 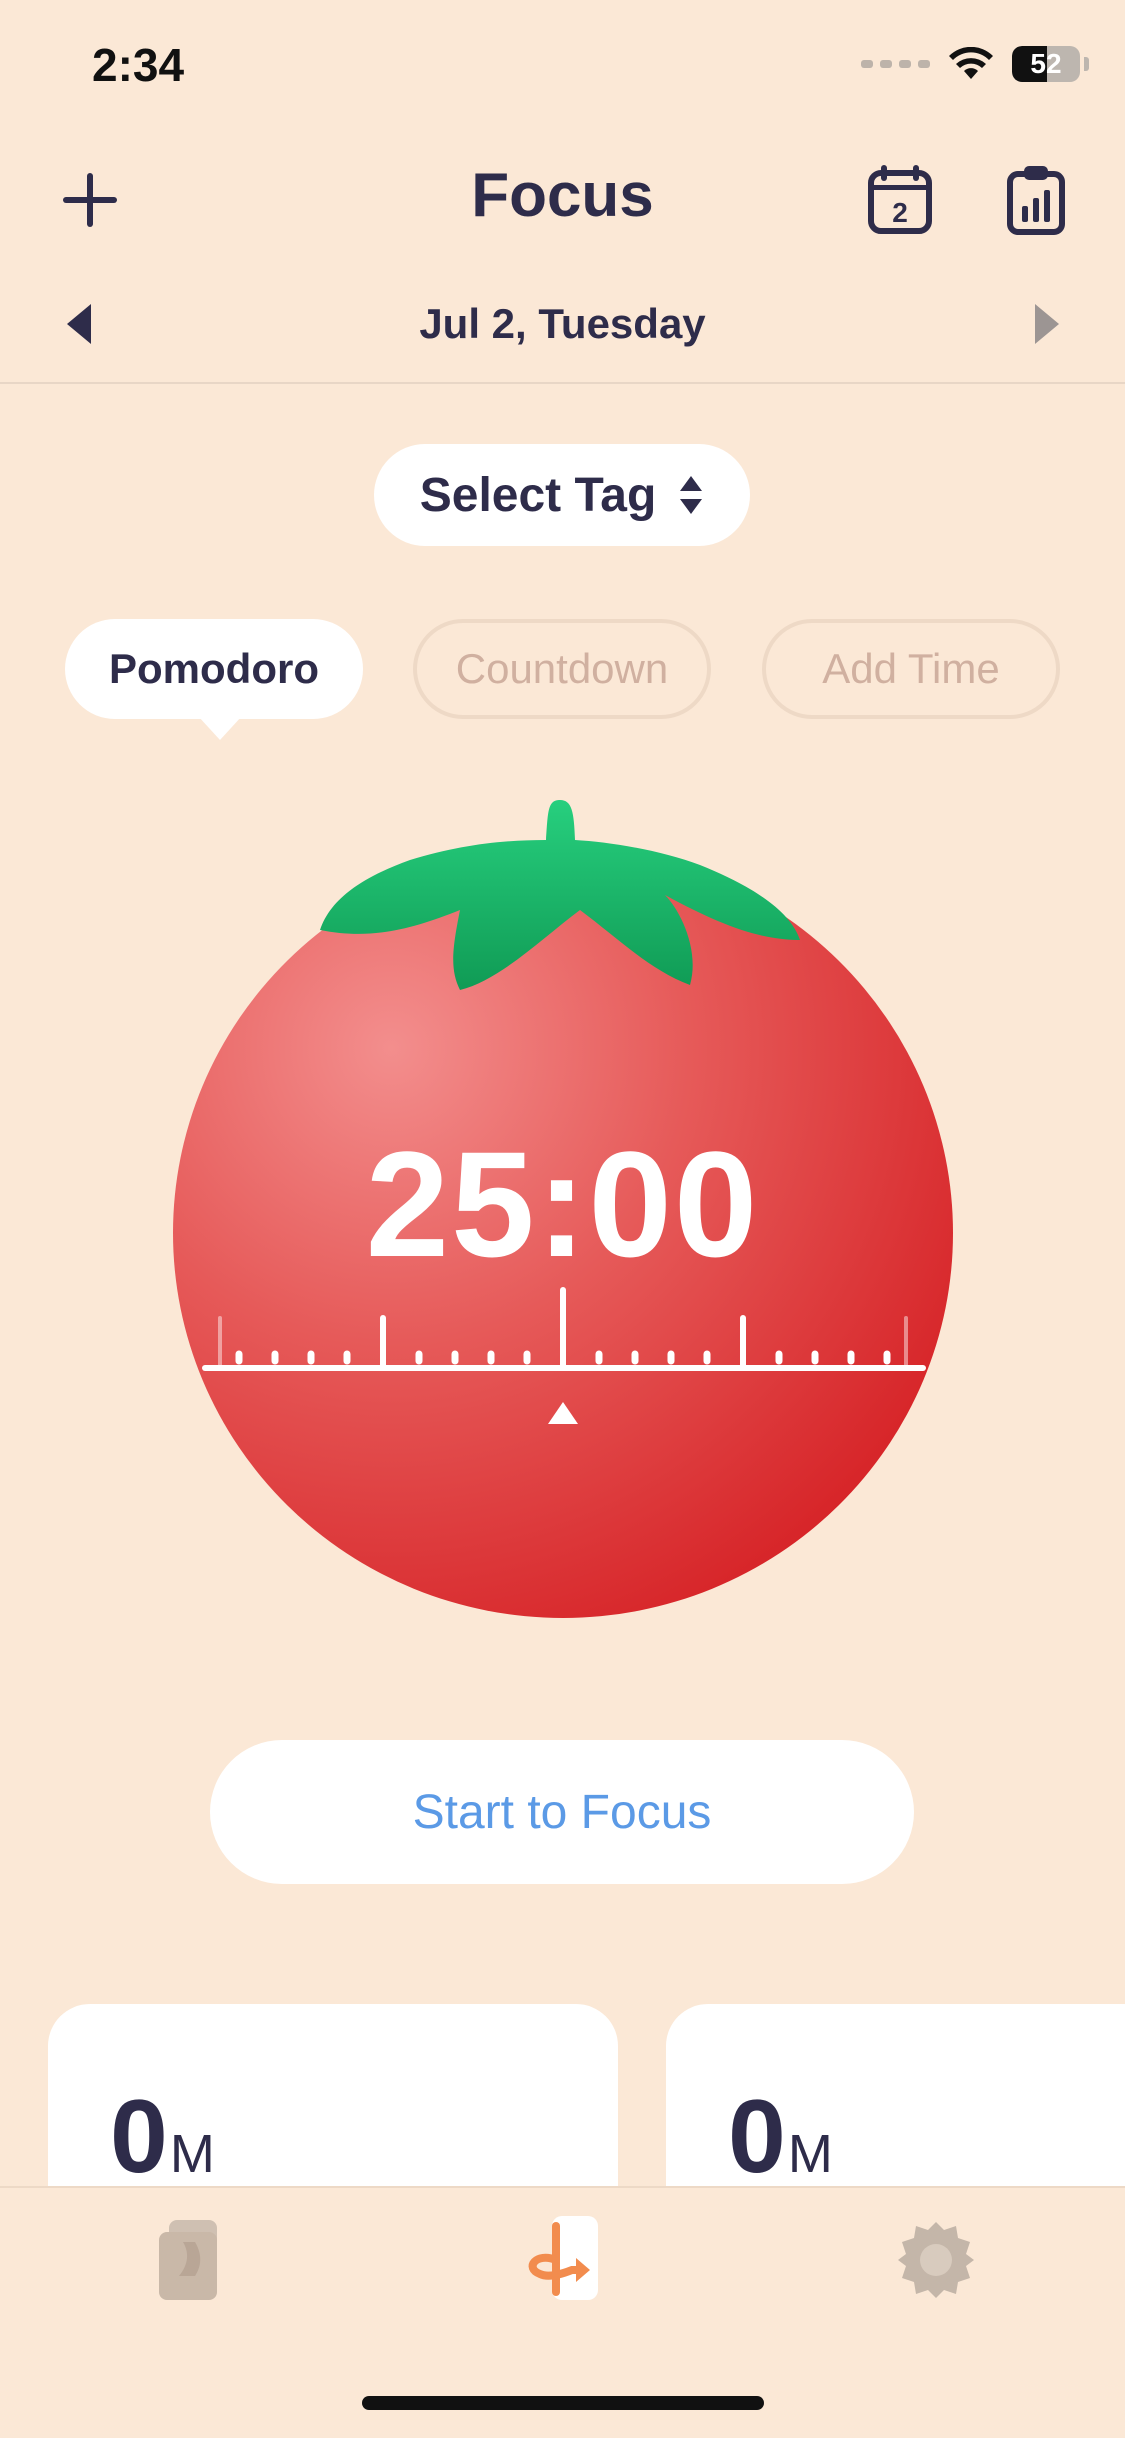 I want to click on tab-focus, so click(x=562, y=2260).